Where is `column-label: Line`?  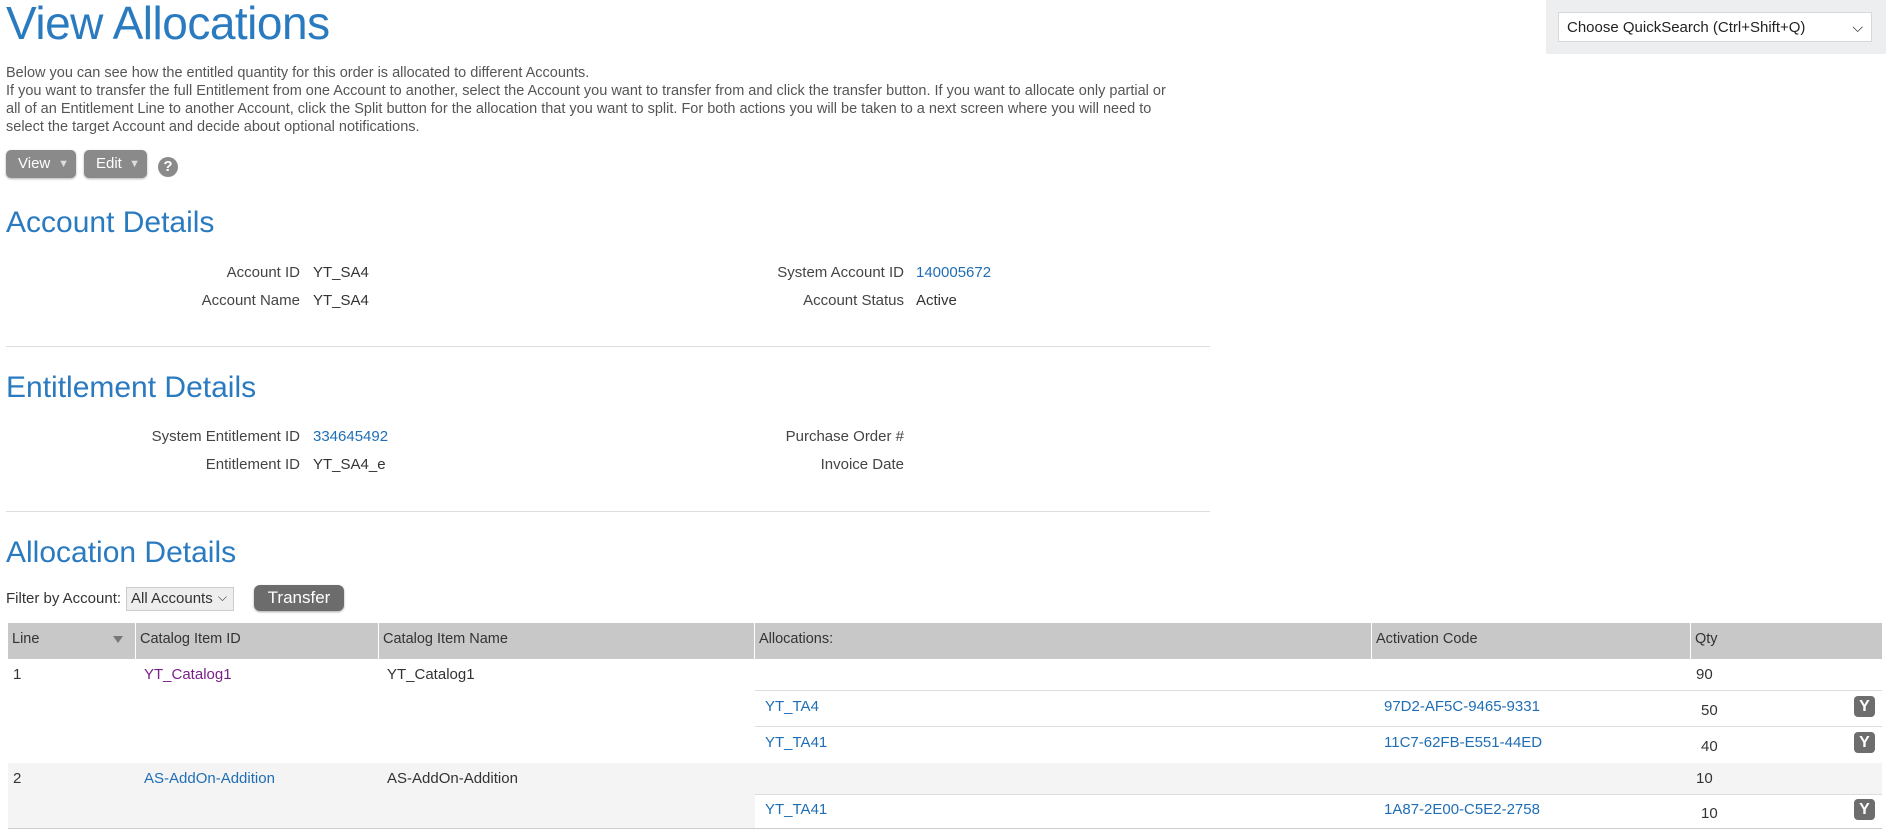
column-label: Line is located at coordinates (26, 639).